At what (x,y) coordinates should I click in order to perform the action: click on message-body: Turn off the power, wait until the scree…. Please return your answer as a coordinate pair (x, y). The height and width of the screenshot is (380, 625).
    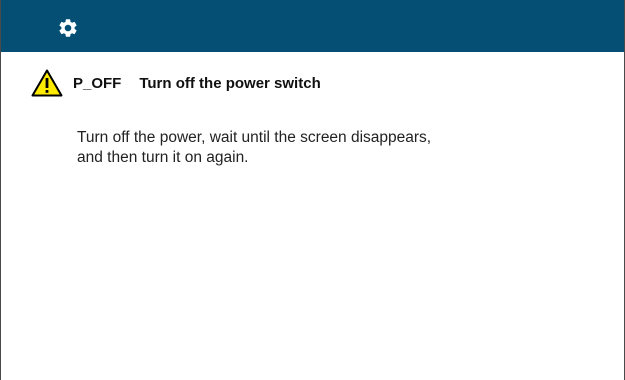
    Looking at the image, I should click on (327, 148).